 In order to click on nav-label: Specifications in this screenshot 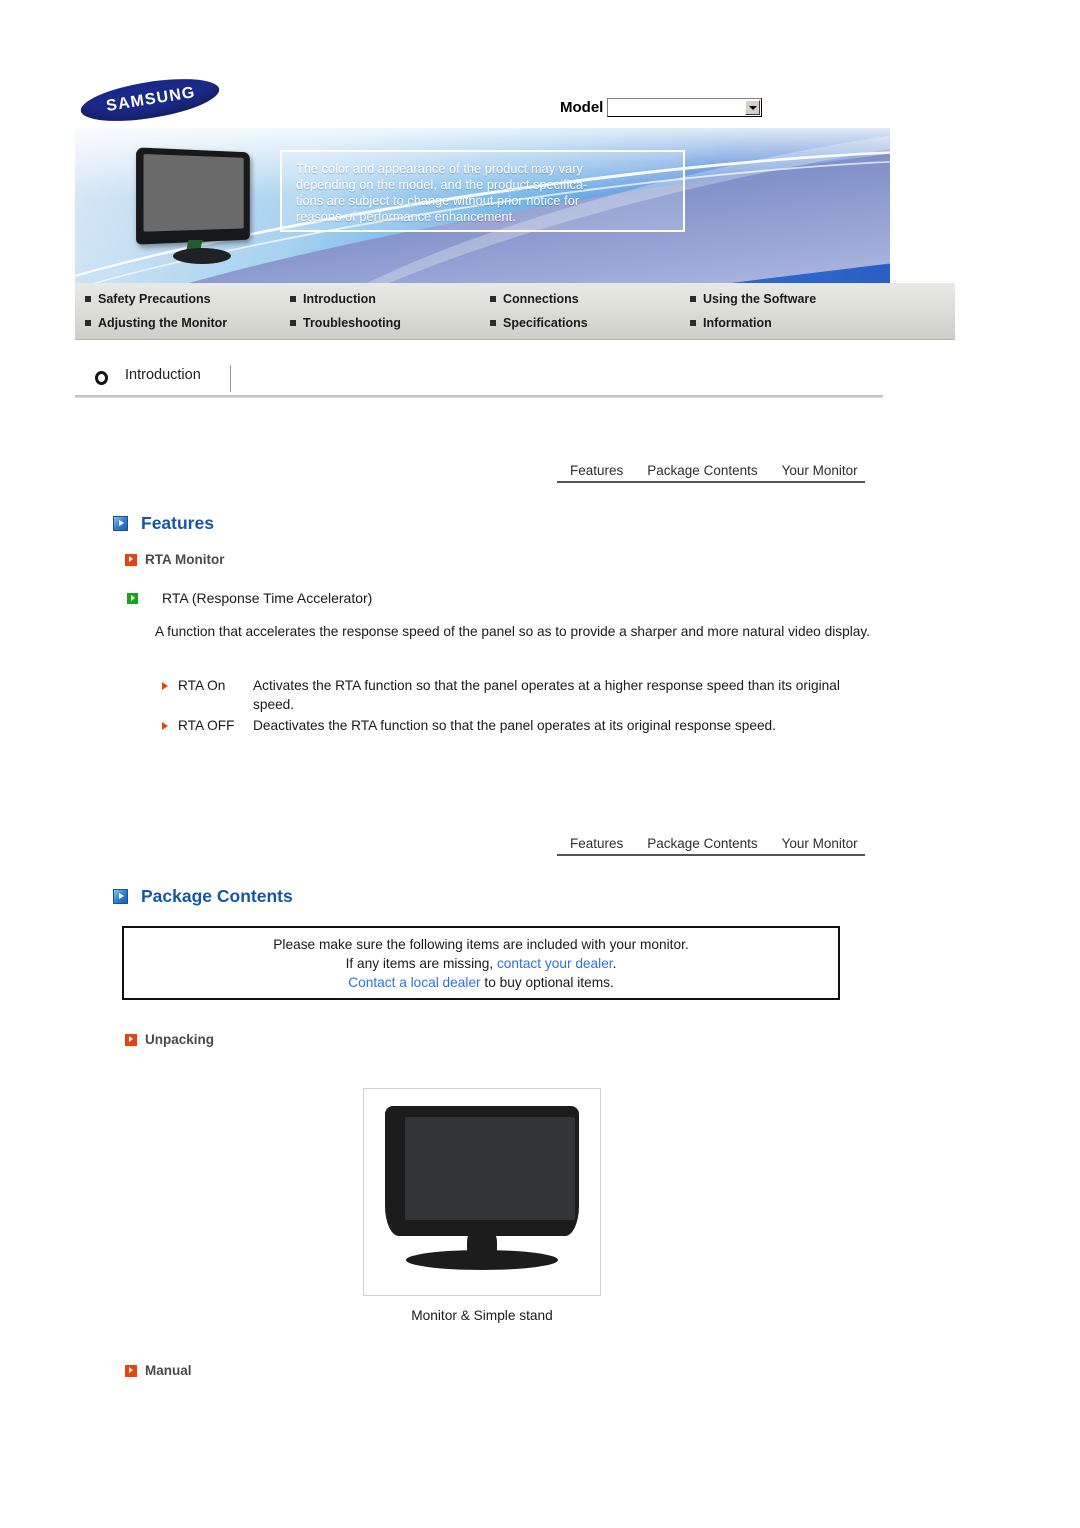, I will do `click(545, 323)`.